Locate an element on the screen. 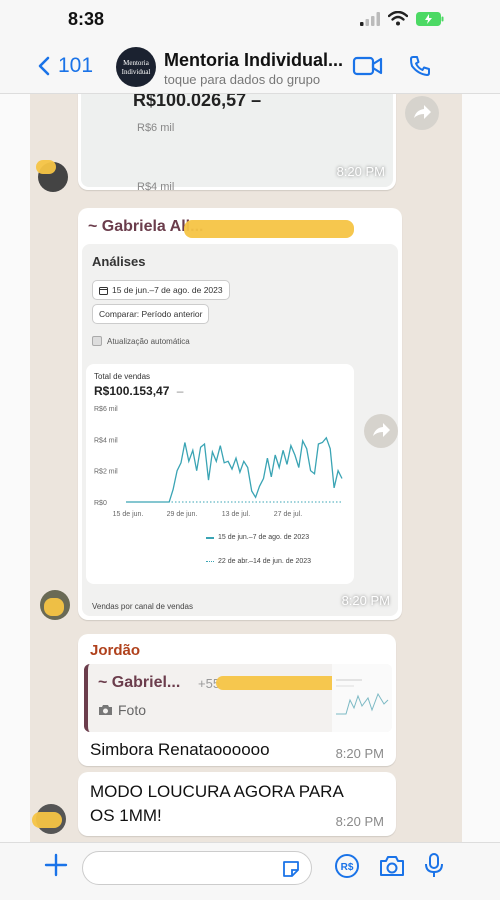  total-sales-value: R$100.153,47 – is located at coordinates (138, 391).